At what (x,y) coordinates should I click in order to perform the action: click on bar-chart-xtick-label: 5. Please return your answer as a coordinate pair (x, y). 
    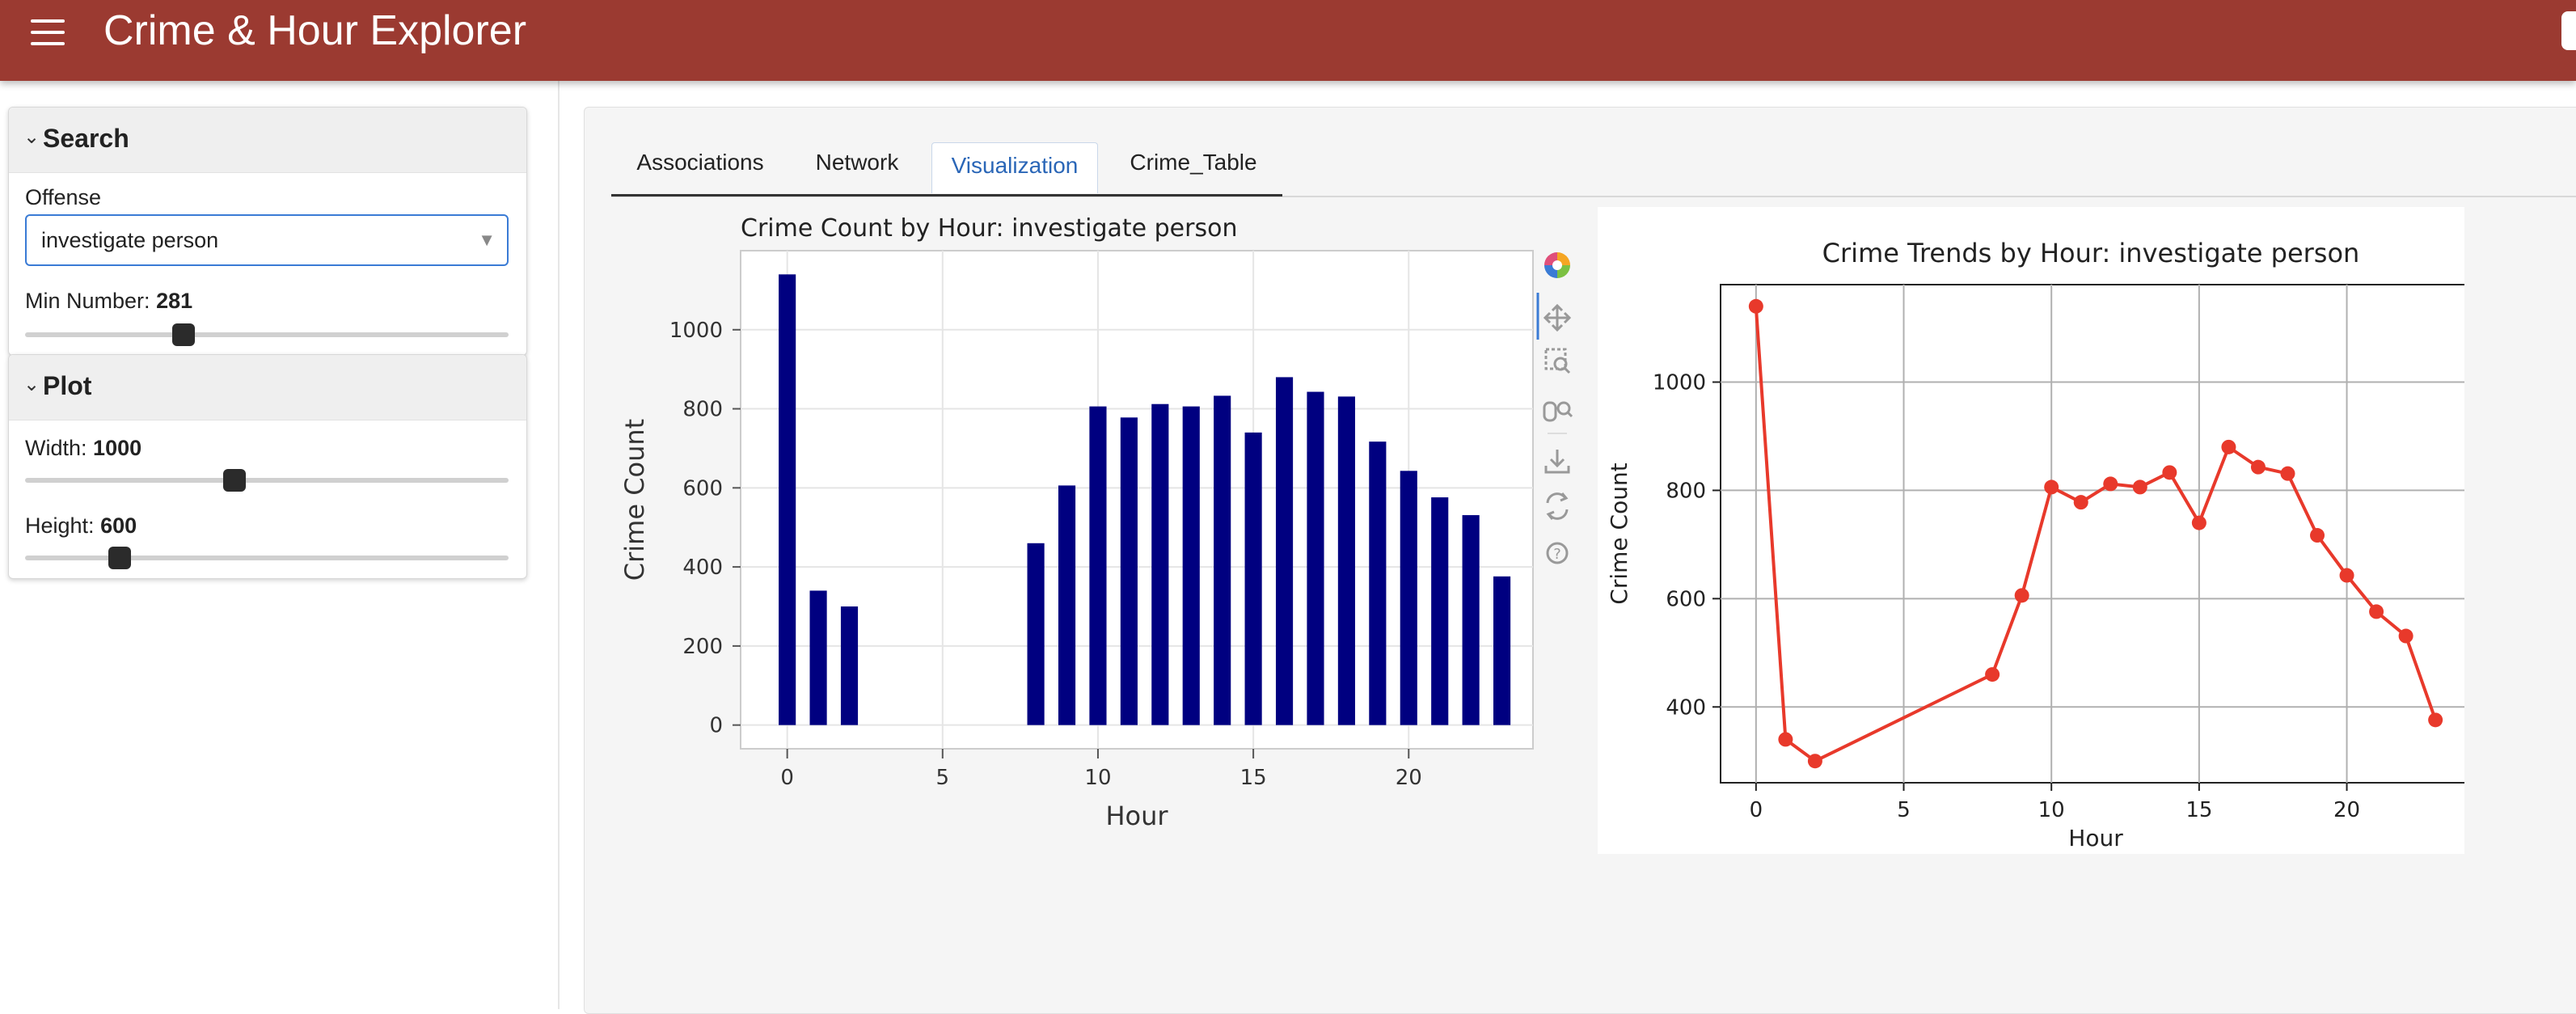
    Looking at the image, I should click on (943, 778).